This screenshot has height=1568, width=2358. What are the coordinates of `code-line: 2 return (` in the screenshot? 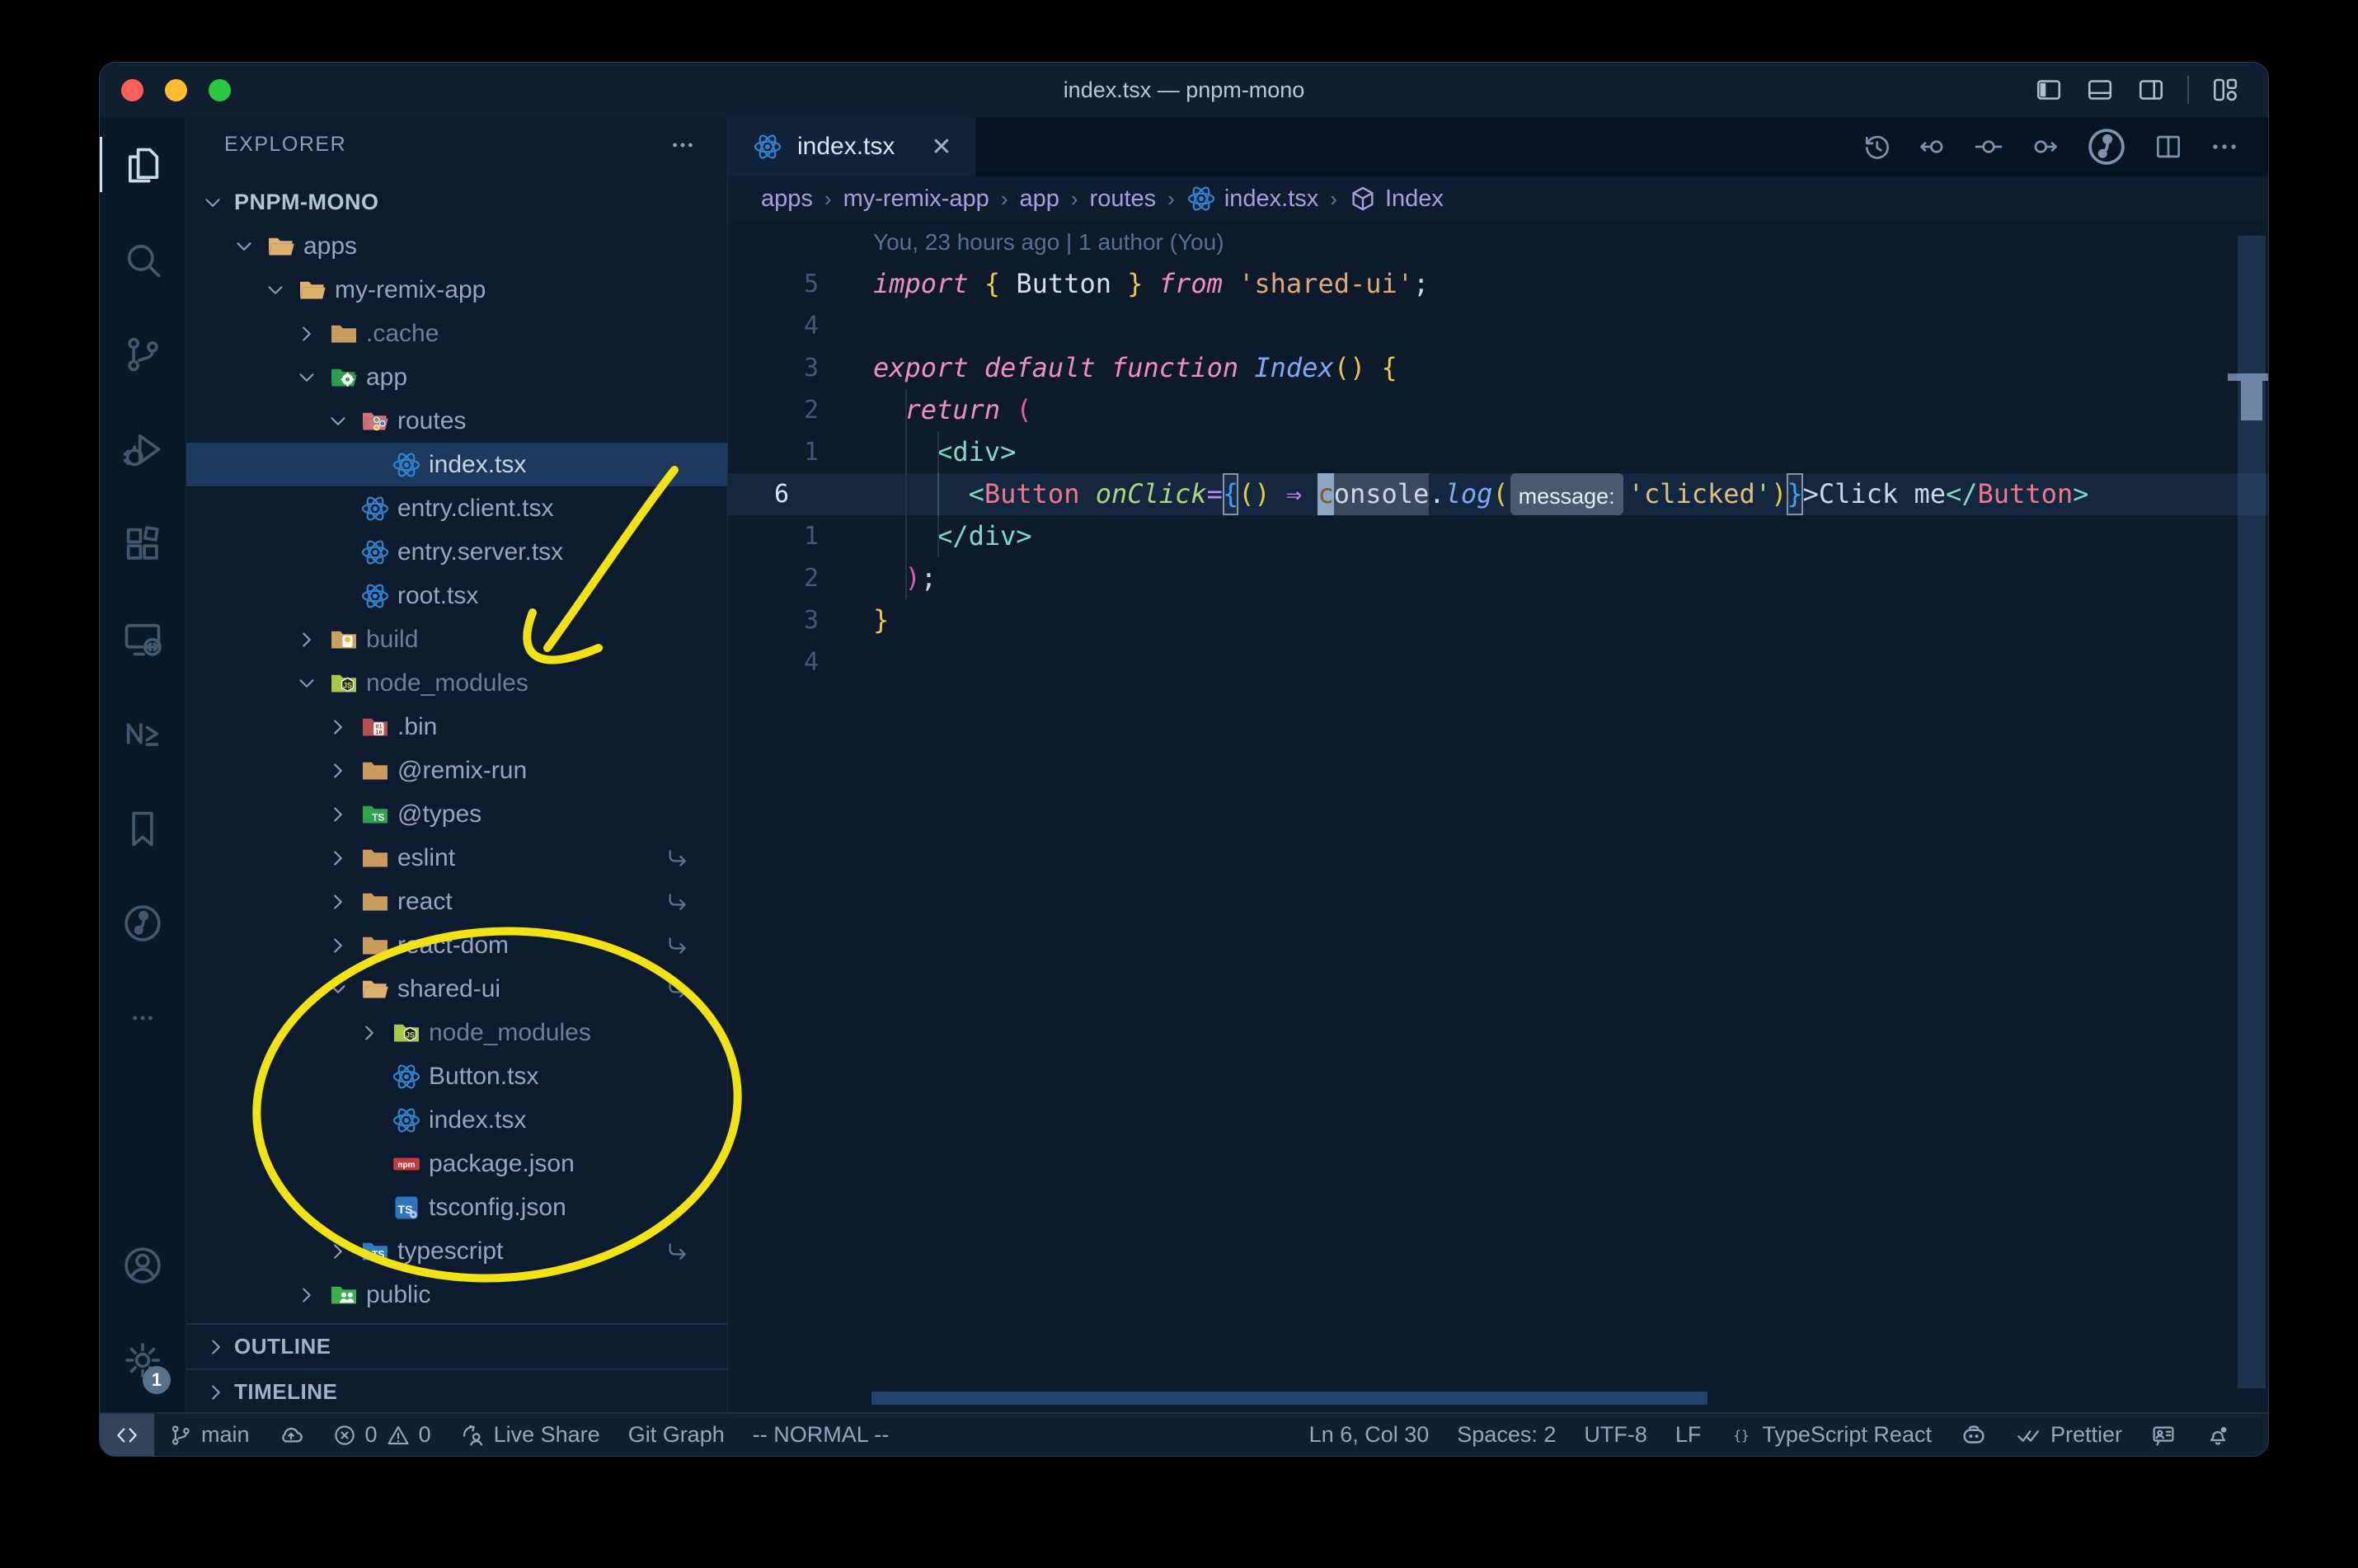 It's located at (1498, 410).